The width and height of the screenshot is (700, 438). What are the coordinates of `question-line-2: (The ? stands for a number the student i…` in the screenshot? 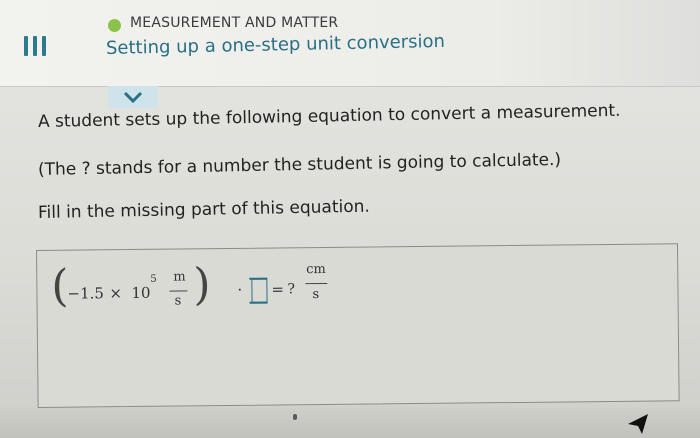 It's located at (299, 164).